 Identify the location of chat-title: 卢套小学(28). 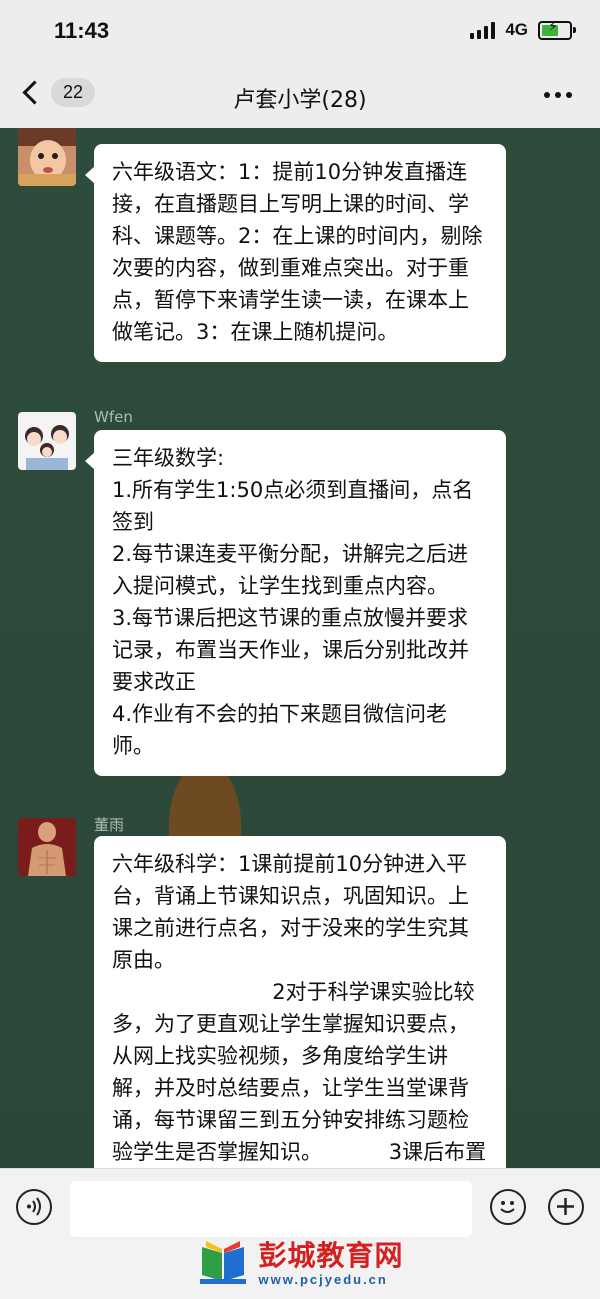
(300, 100).